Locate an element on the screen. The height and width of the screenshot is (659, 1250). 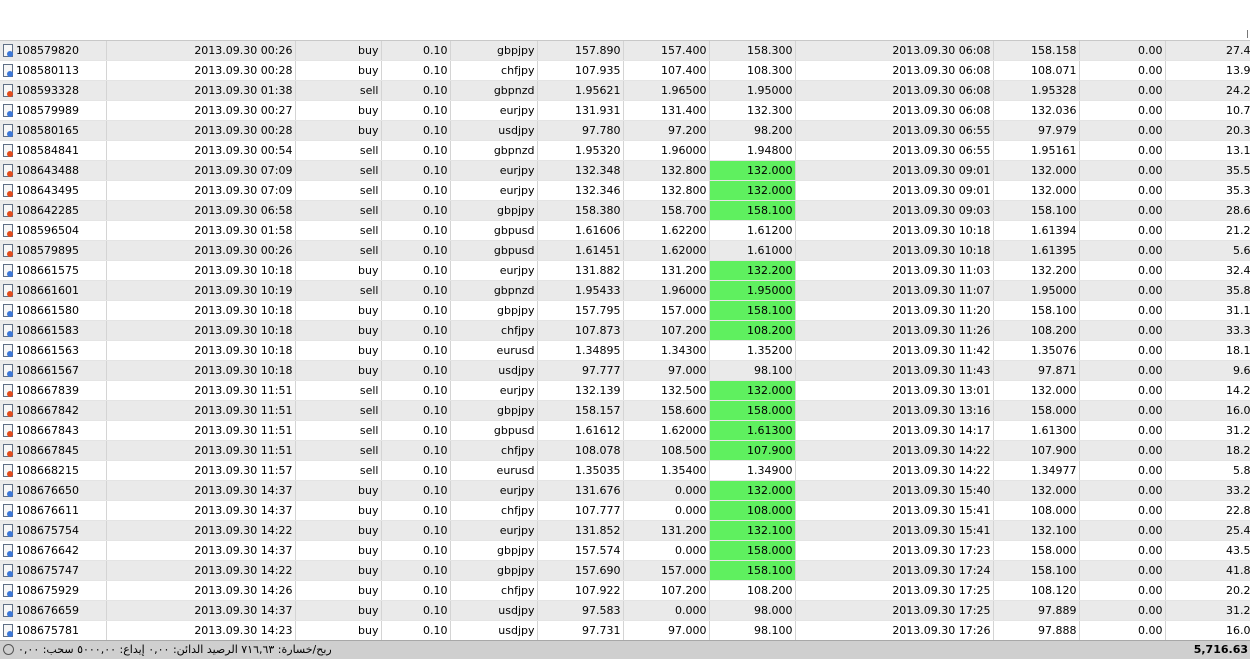
cell-close-time: 2013.09.30 10:18 is located at coordinates (894, 250).